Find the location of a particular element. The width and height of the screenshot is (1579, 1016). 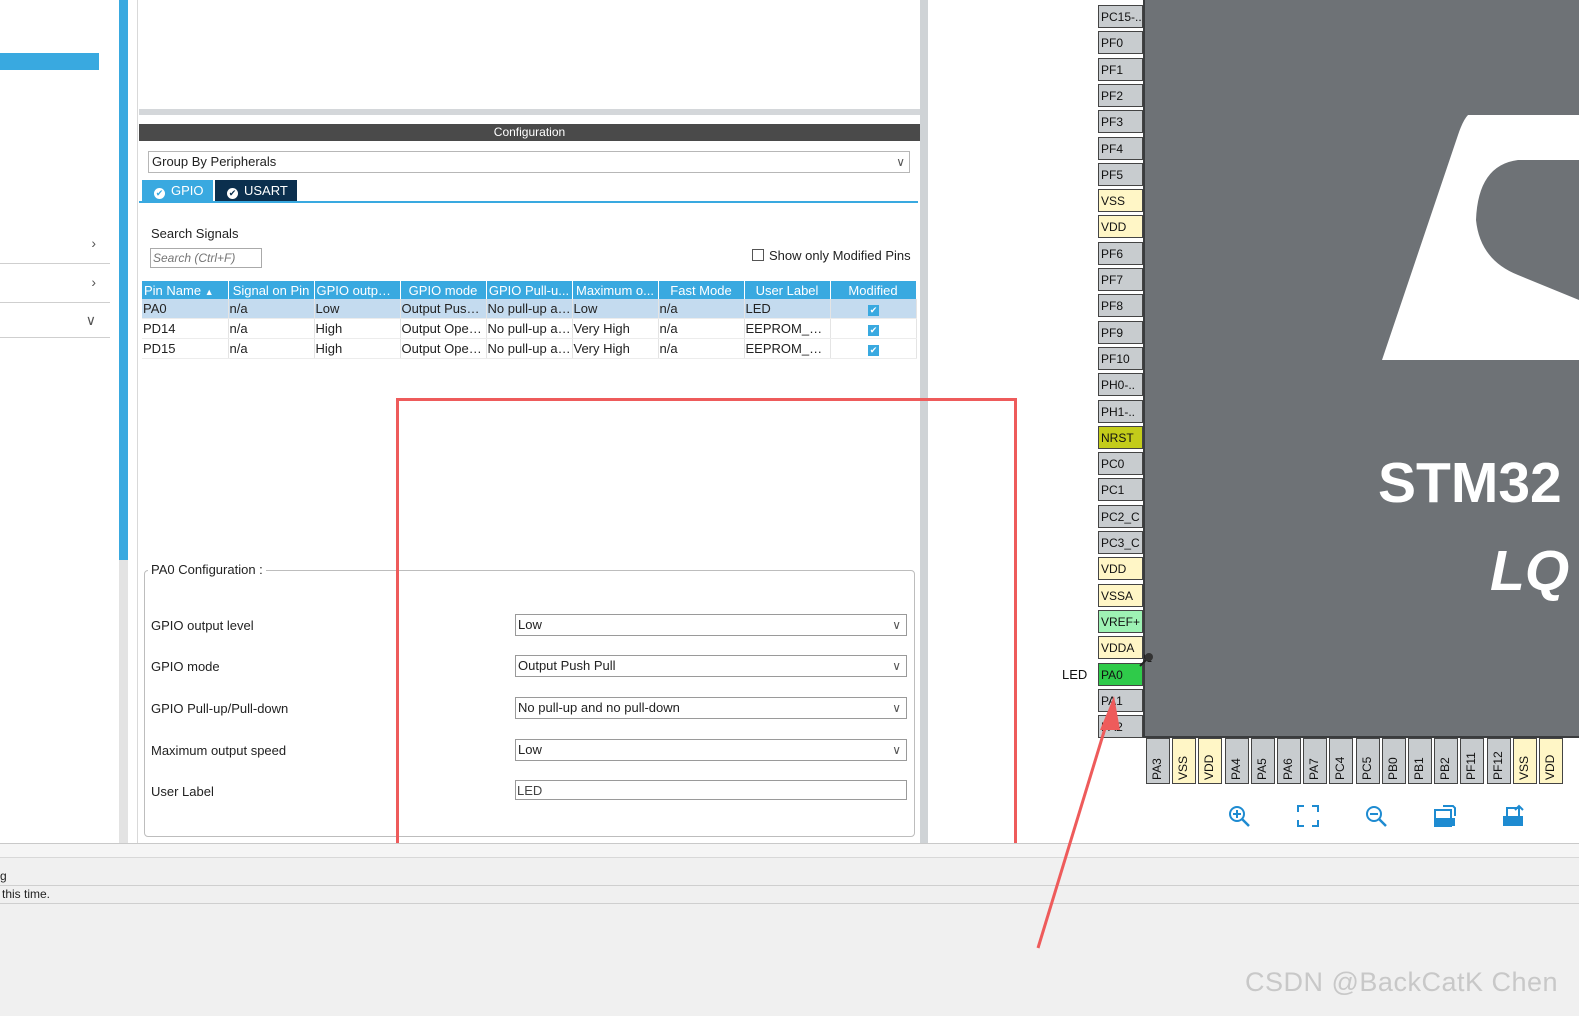

chip-pin-label: PC4 is located at coordinates (1340, 768).